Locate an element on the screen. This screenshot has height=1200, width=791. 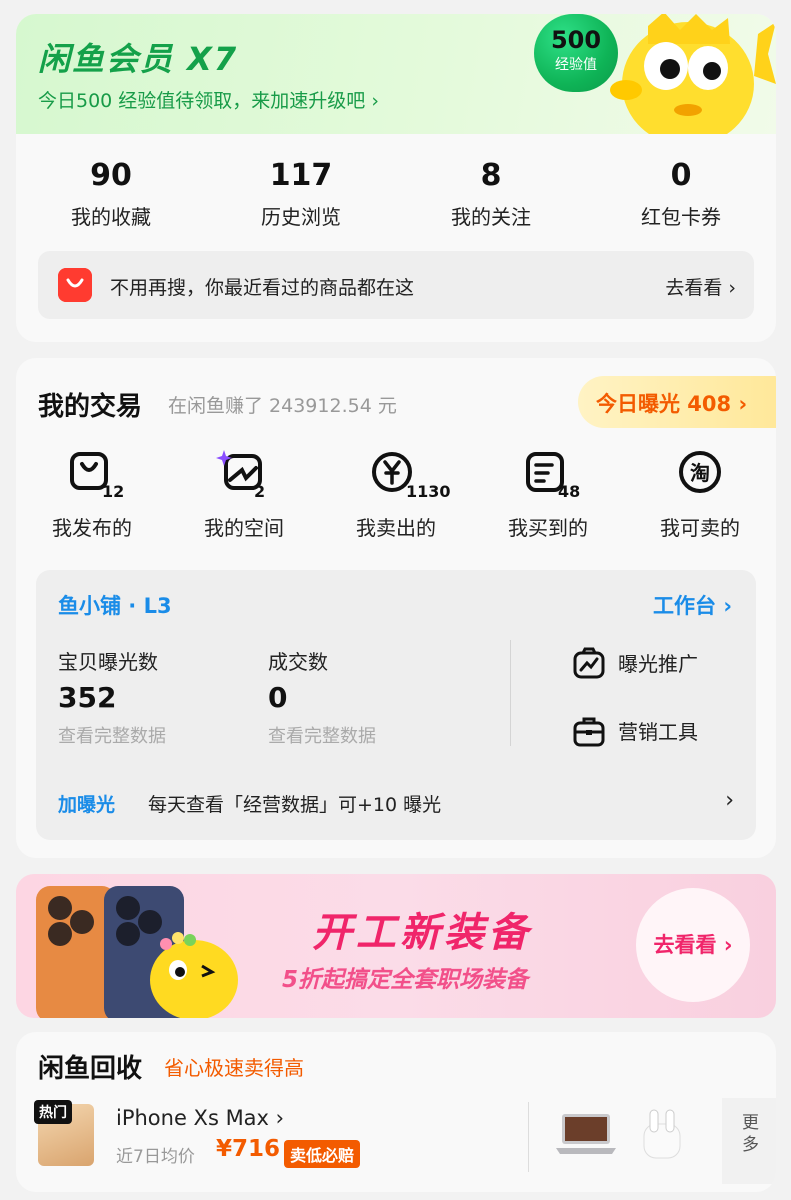
promo-title: 开工新装备 is located at coordinates (422, 933).